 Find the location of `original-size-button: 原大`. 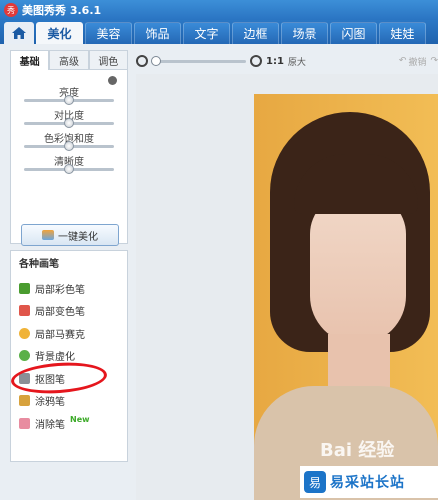

original-size-button: 原大 is located at coordinates (297, 61).